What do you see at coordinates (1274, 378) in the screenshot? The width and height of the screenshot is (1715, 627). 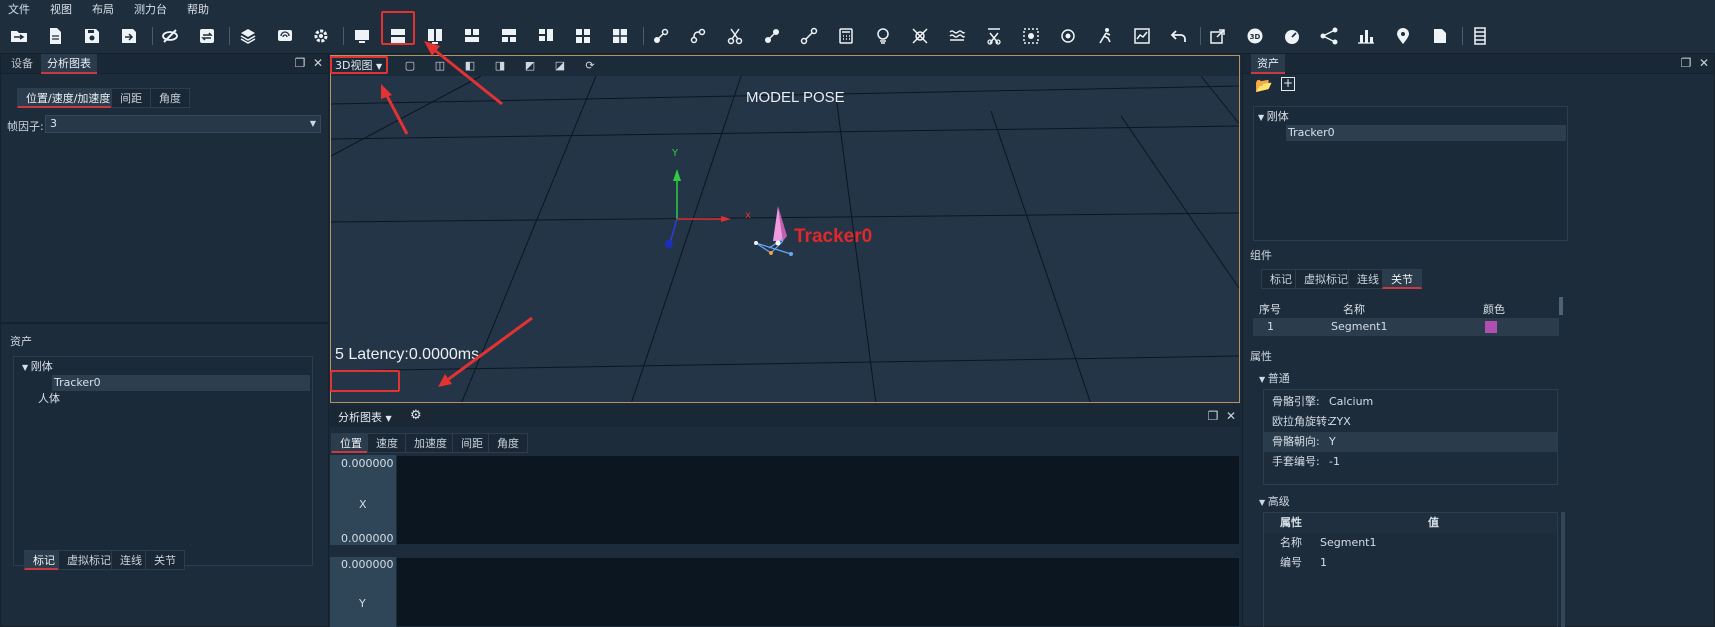 I see `general-section-toggle: ▼ 普通` at bounding box center [1274, 378].